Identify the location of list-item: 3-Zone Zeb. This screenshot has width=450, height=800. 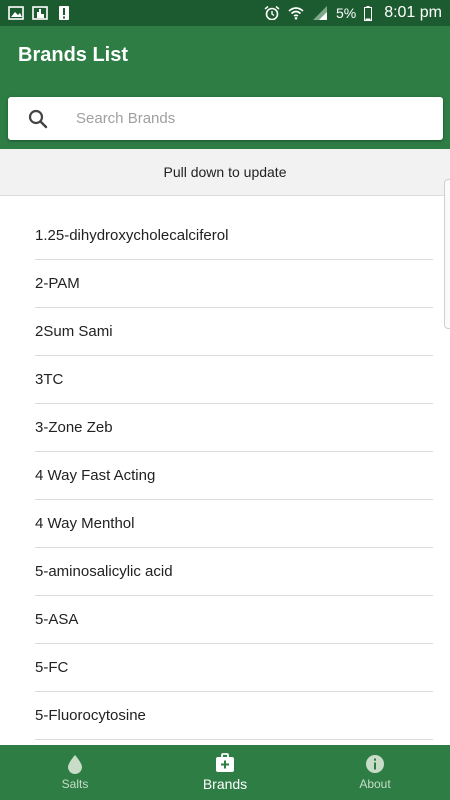
(234, 428).